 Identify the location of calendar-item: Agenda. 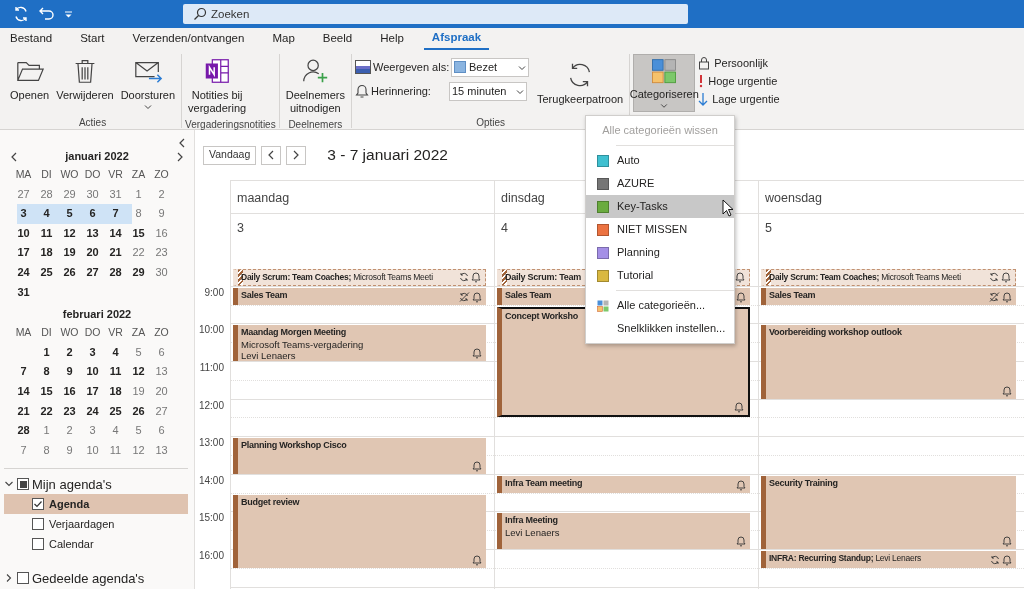
(96, 504).